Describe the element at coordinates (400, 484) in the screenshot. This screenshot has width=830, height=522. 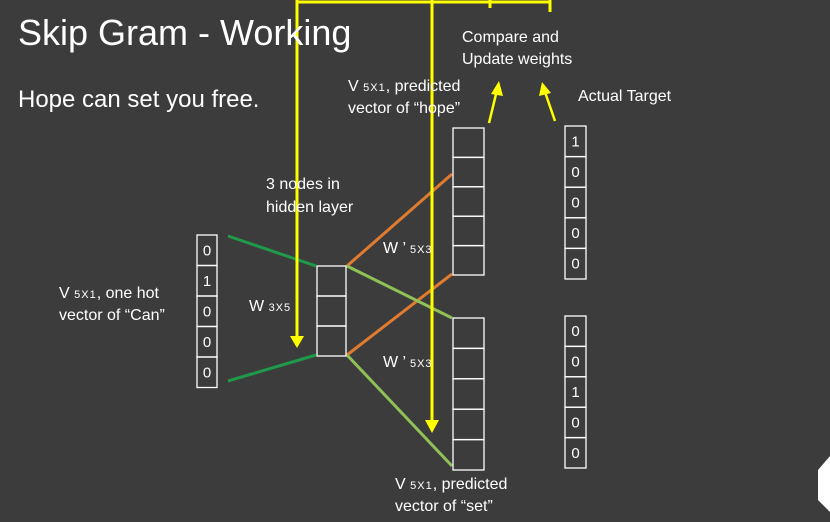
I see `predicted-set-v: V` at that location.